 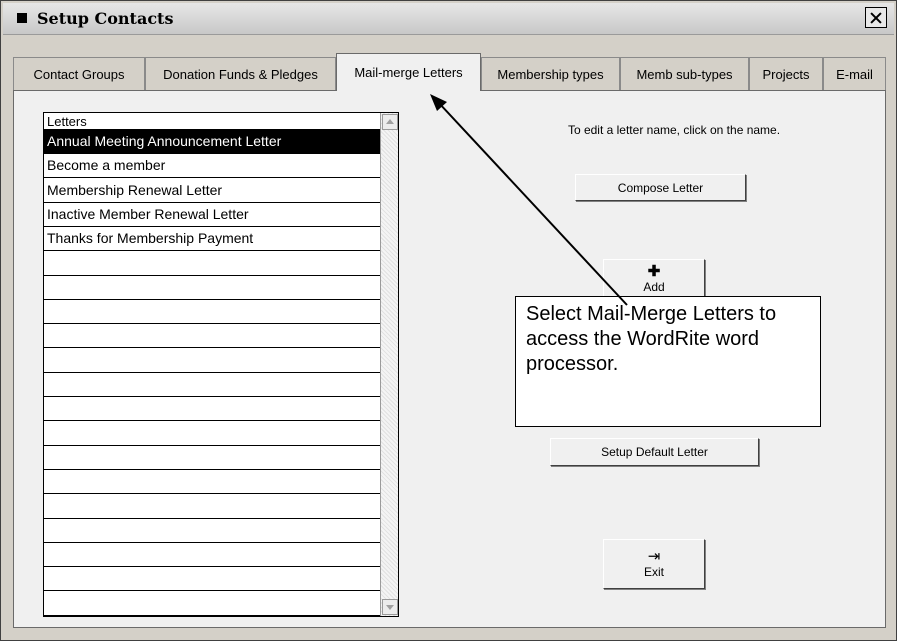 What do you see at coordinates (448, 19) in the screenshot?
I see `title-bar: Setup Contacts` at bounding box center [448, 19].